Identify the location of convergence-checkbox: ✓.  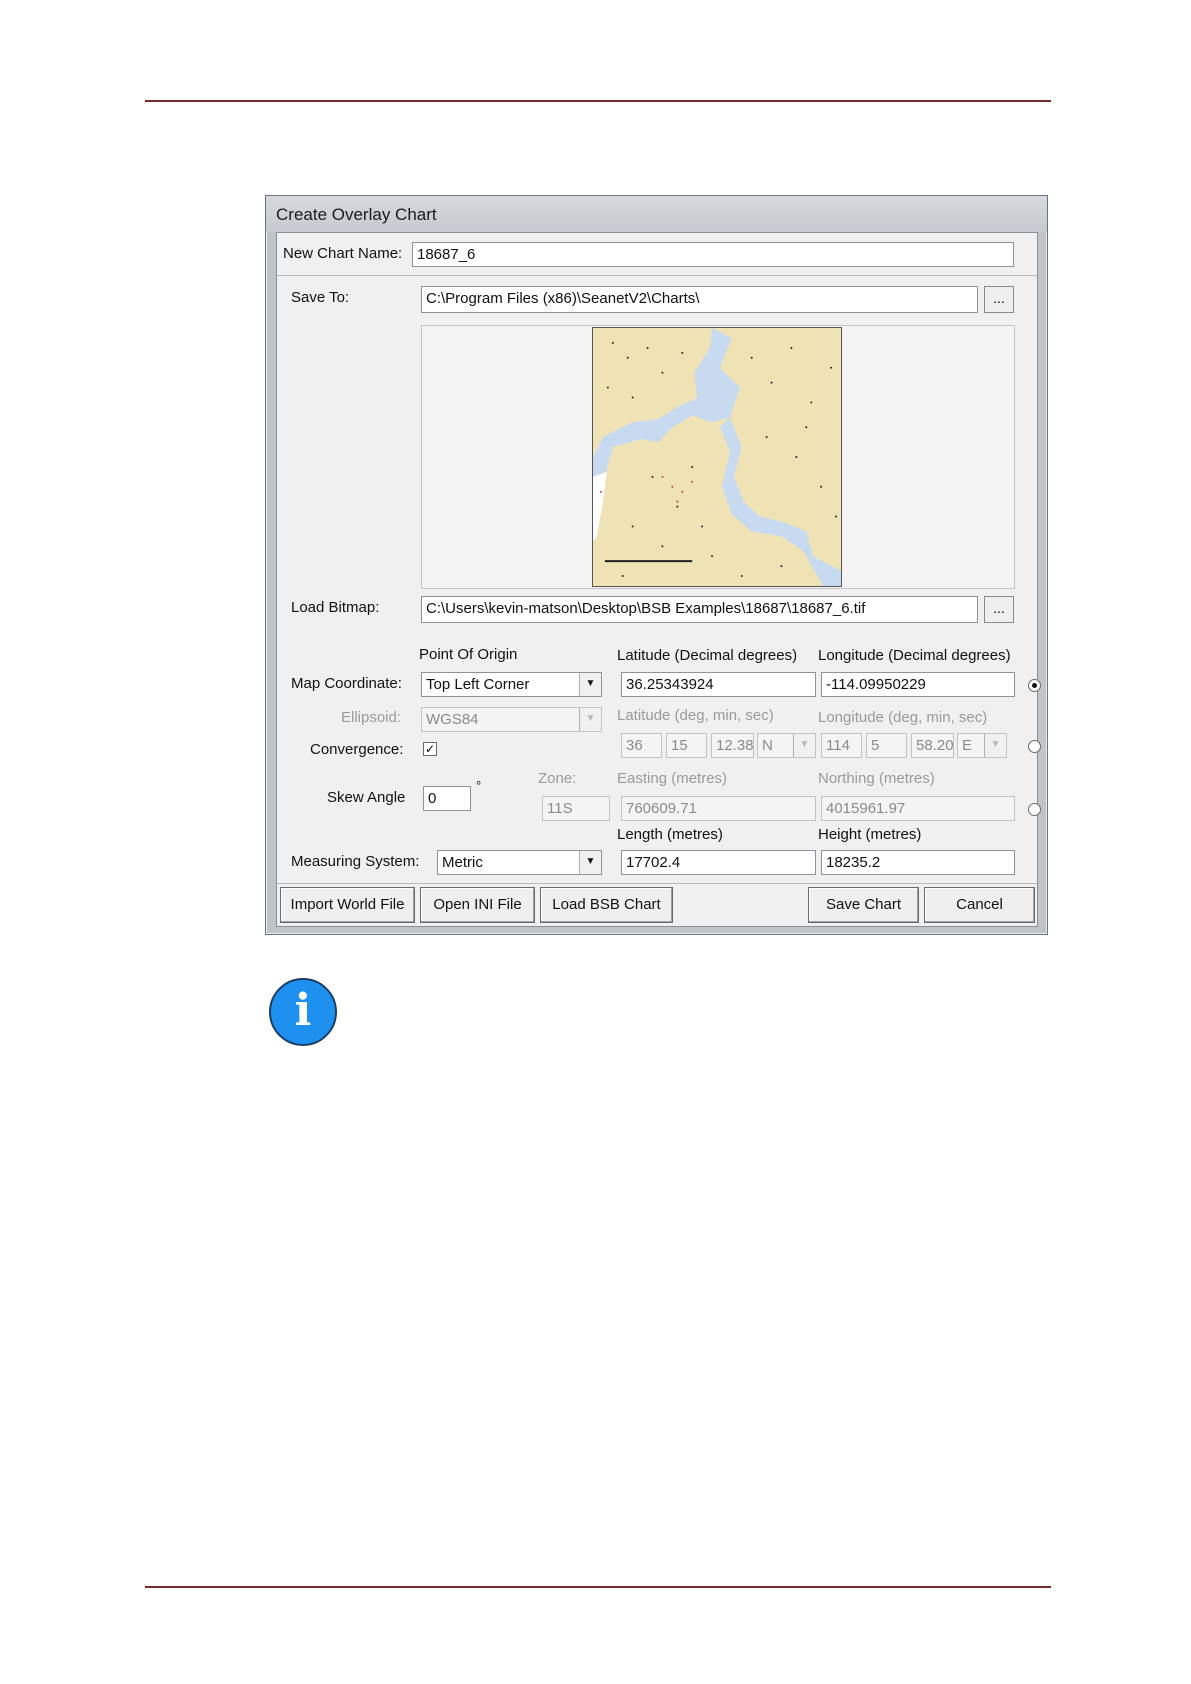
(430, 749).